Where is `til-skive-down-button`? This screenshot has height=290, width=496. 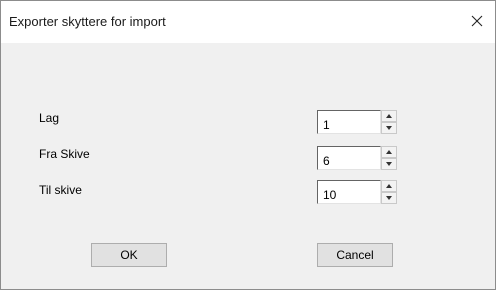 til-skive-down-button is located at coordinates (389, 198).